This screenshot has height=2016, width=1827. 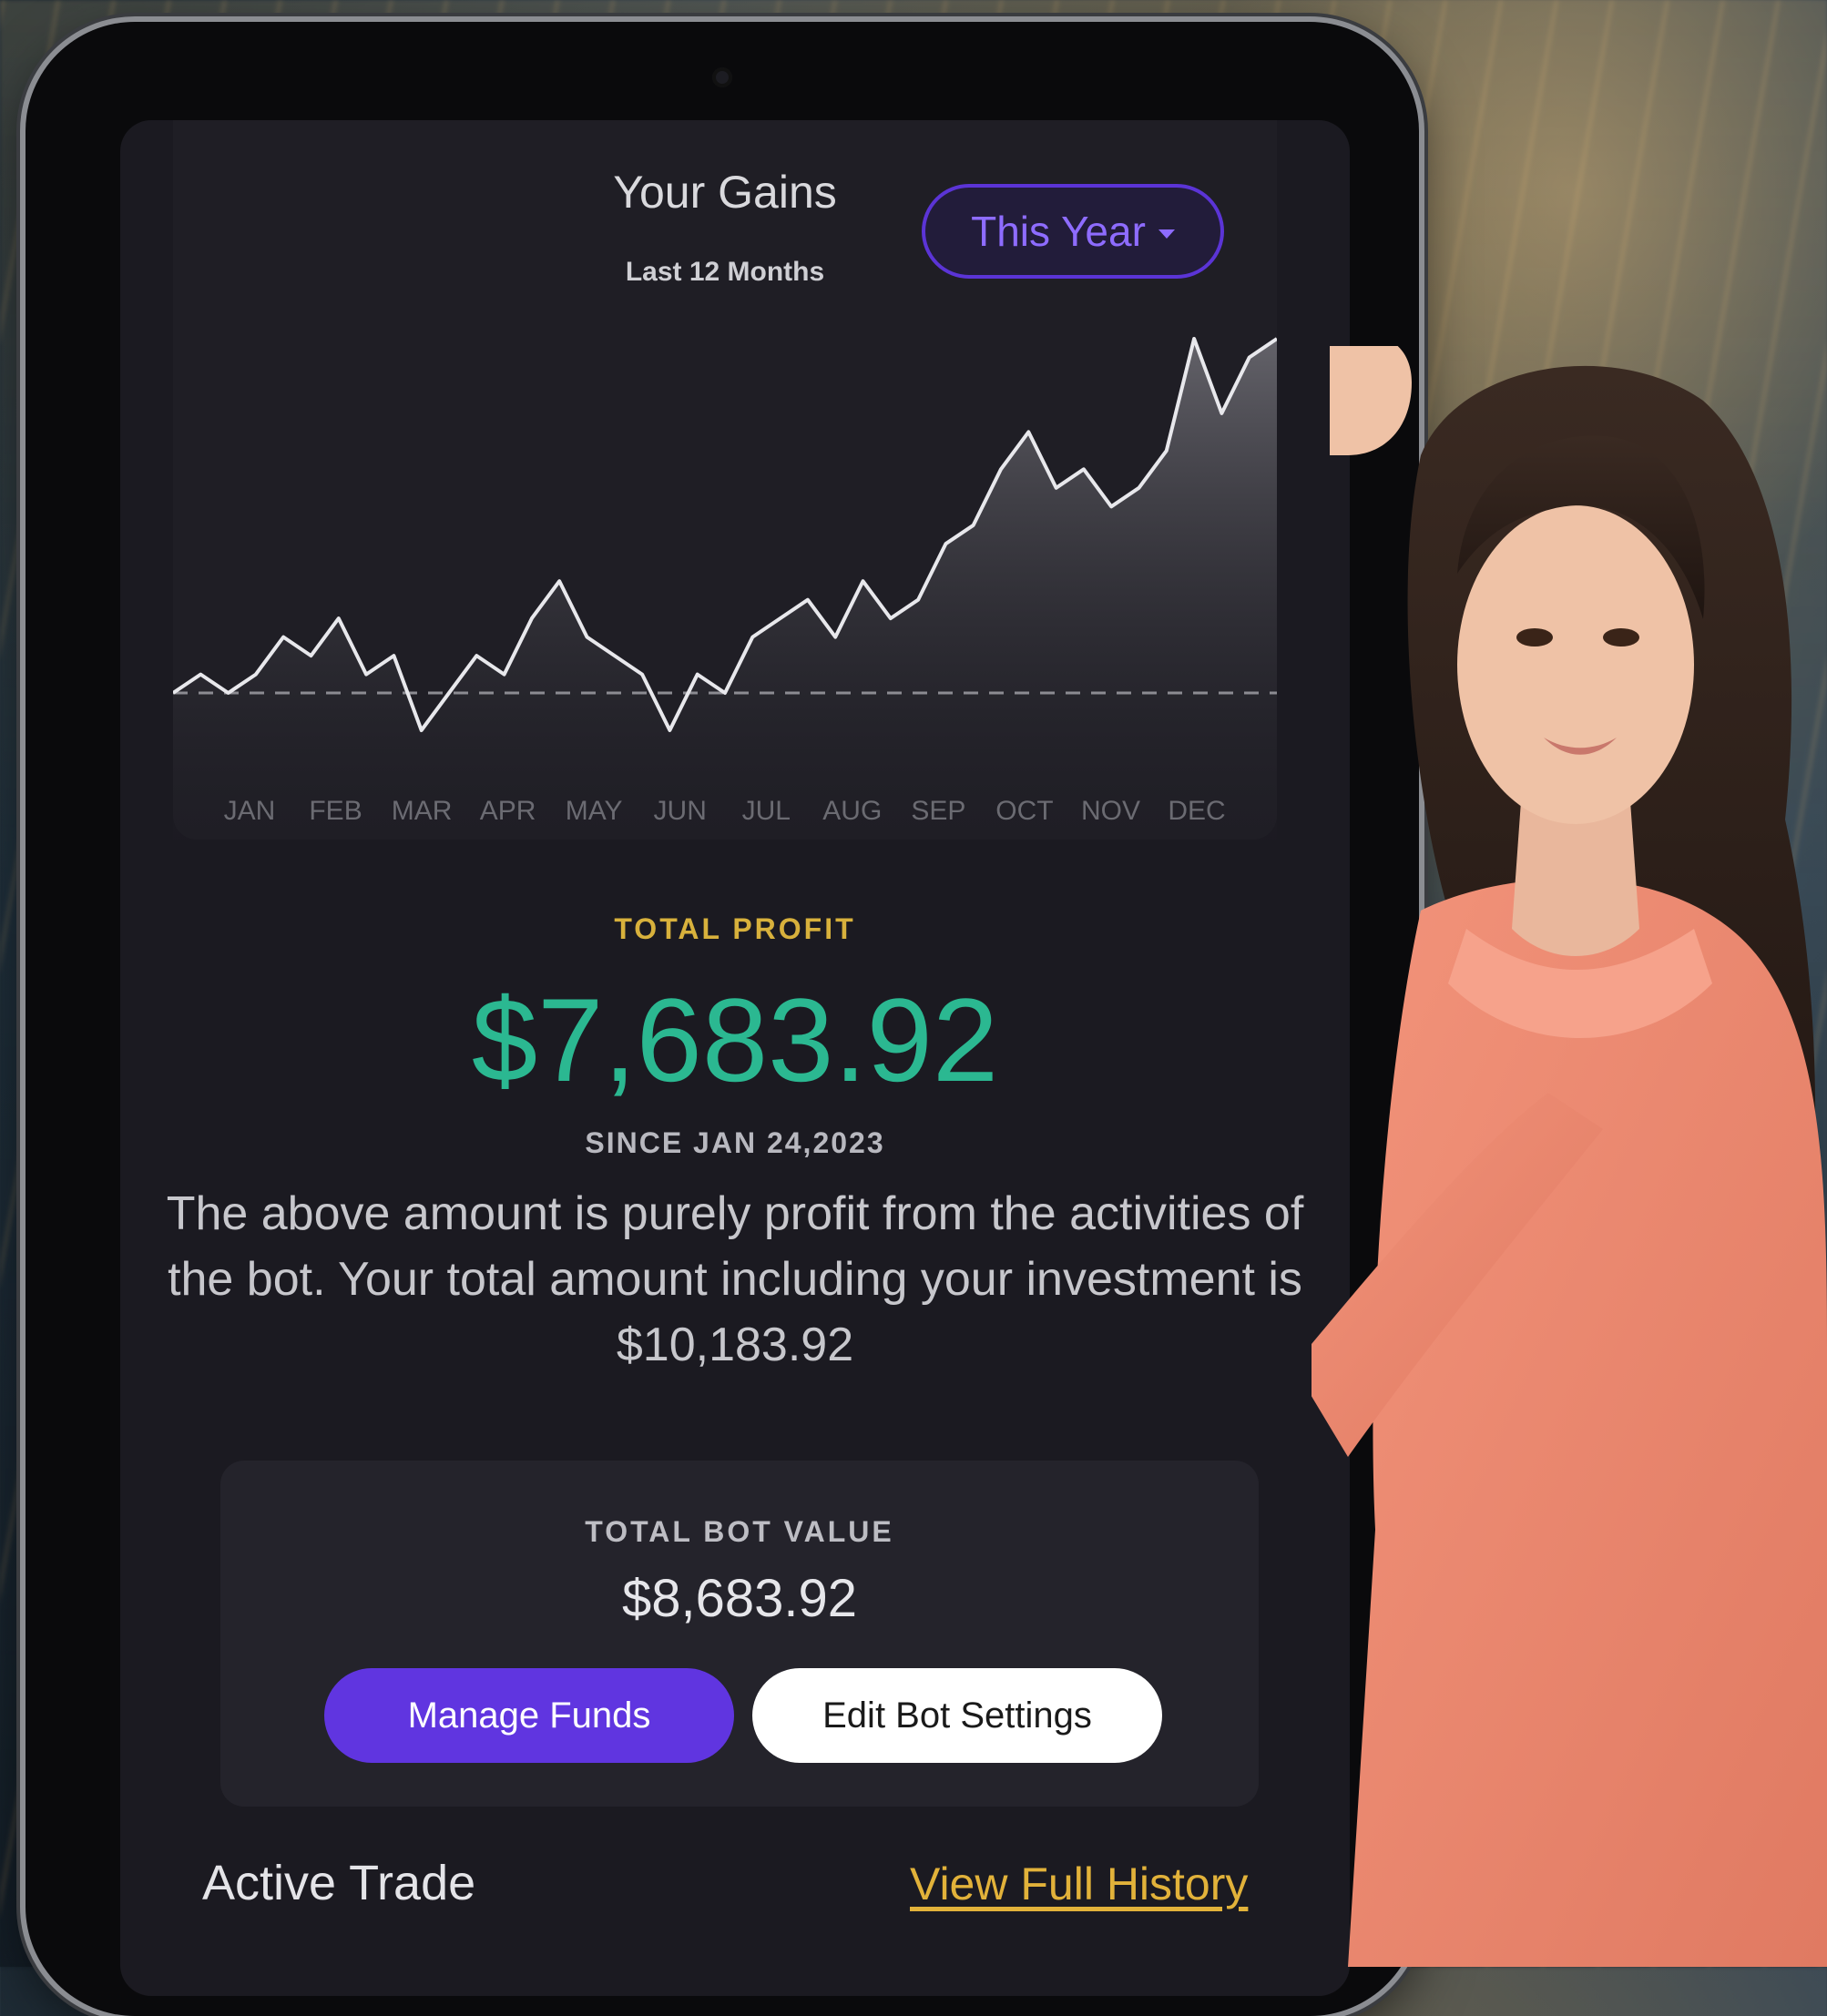 What do you see at coordinates (423, 811) in the screenshot?
I see `x-tick-label: MAR` at bounding box center [423, 811].